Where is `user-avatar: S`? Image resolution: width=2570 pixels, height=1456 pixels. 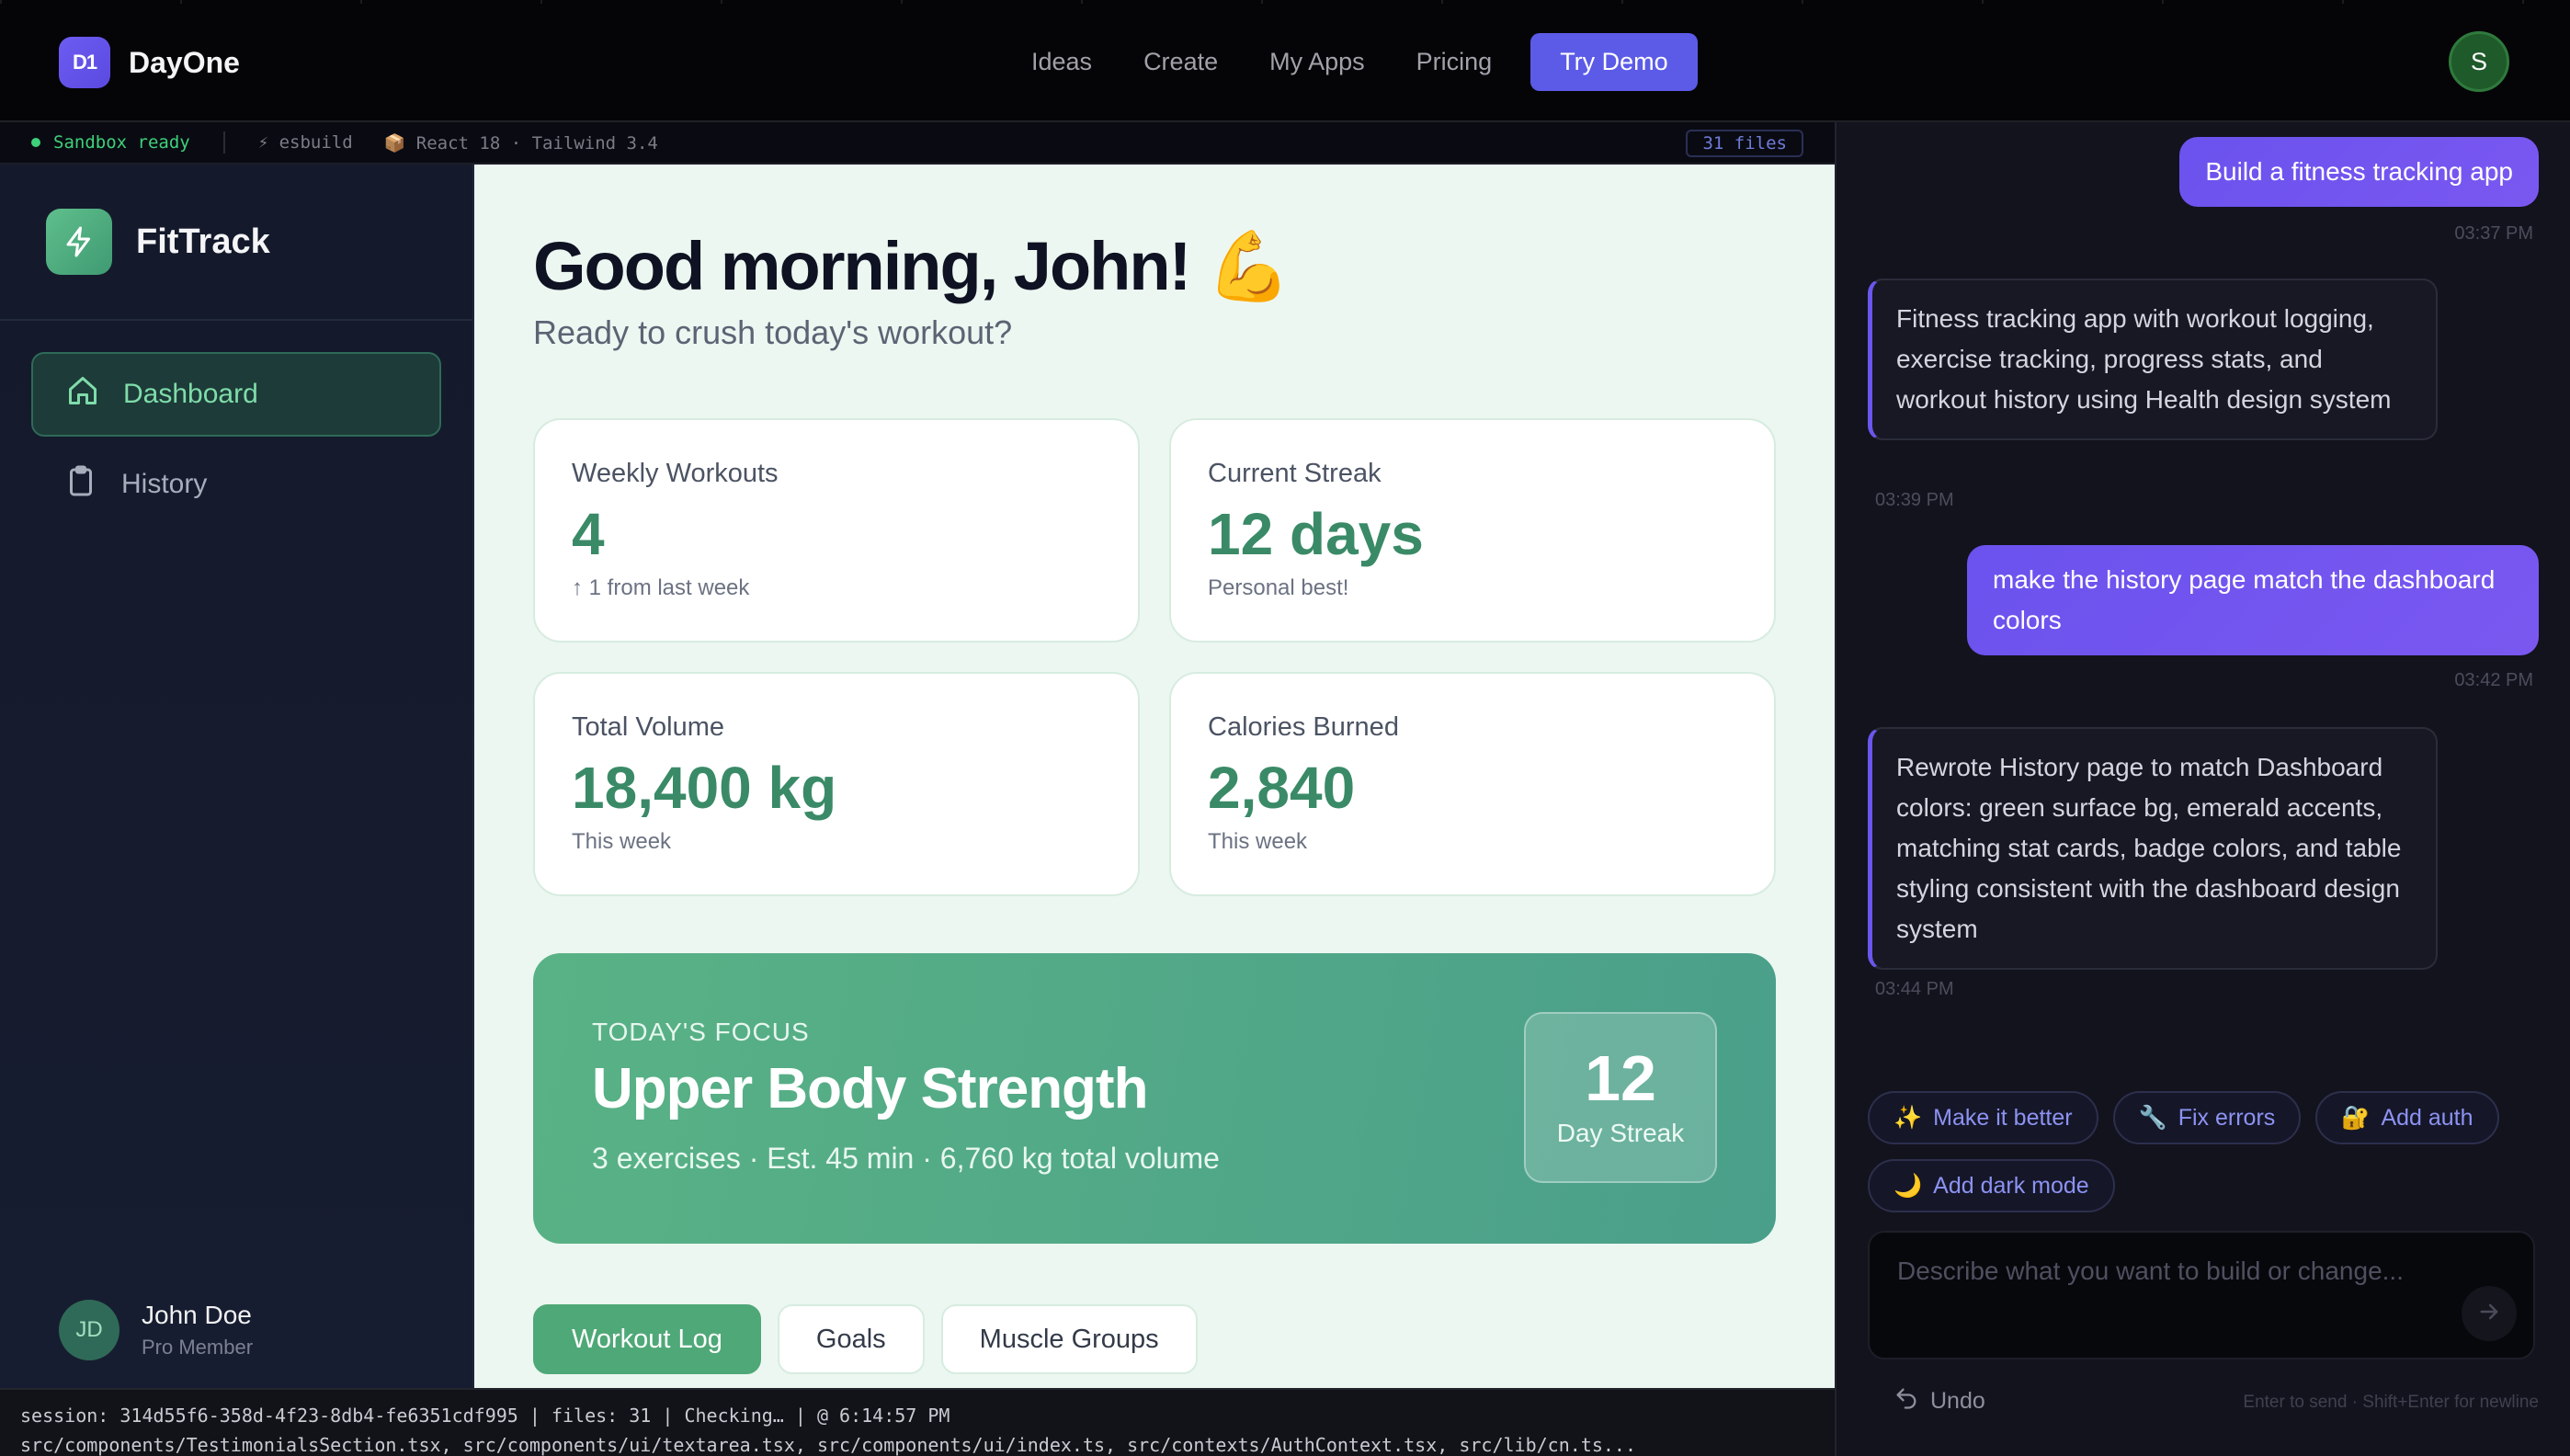 user-avatar: S is located at coordinates (2479, 61).